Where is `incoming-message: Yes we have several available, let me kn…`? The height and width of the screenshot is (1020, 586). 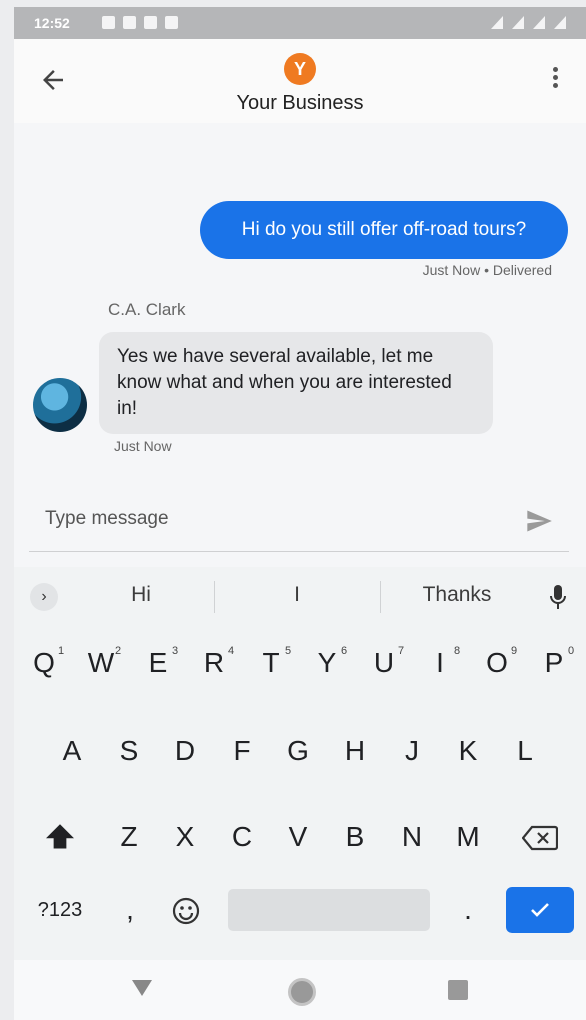
incoming-message: Yes we have several available, let me kn… is located at coordinates (296, 383).